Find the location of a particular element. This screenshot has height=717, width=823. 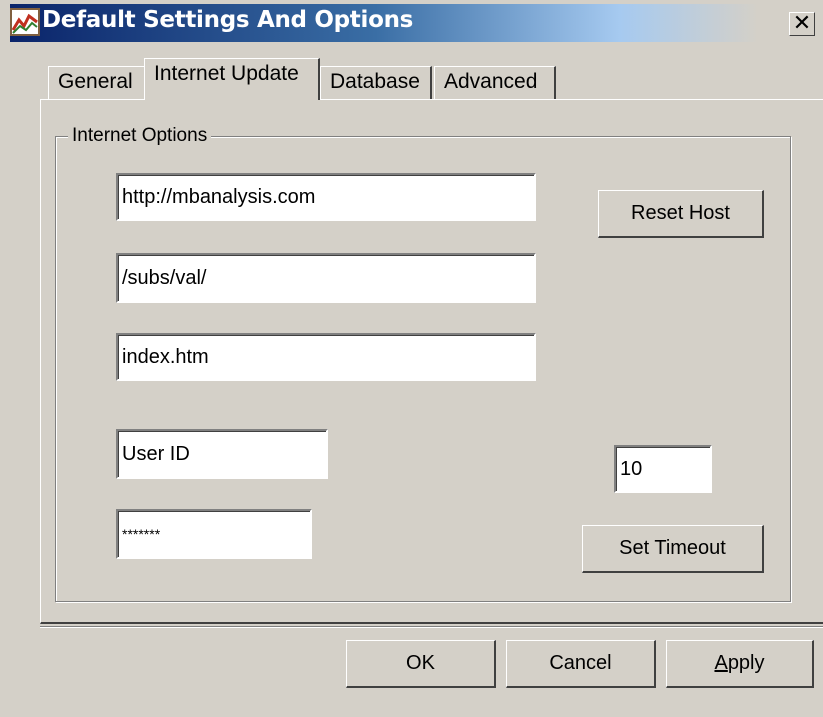

set-timeout-button: Set Timeout is located at coordinates (673, 549).